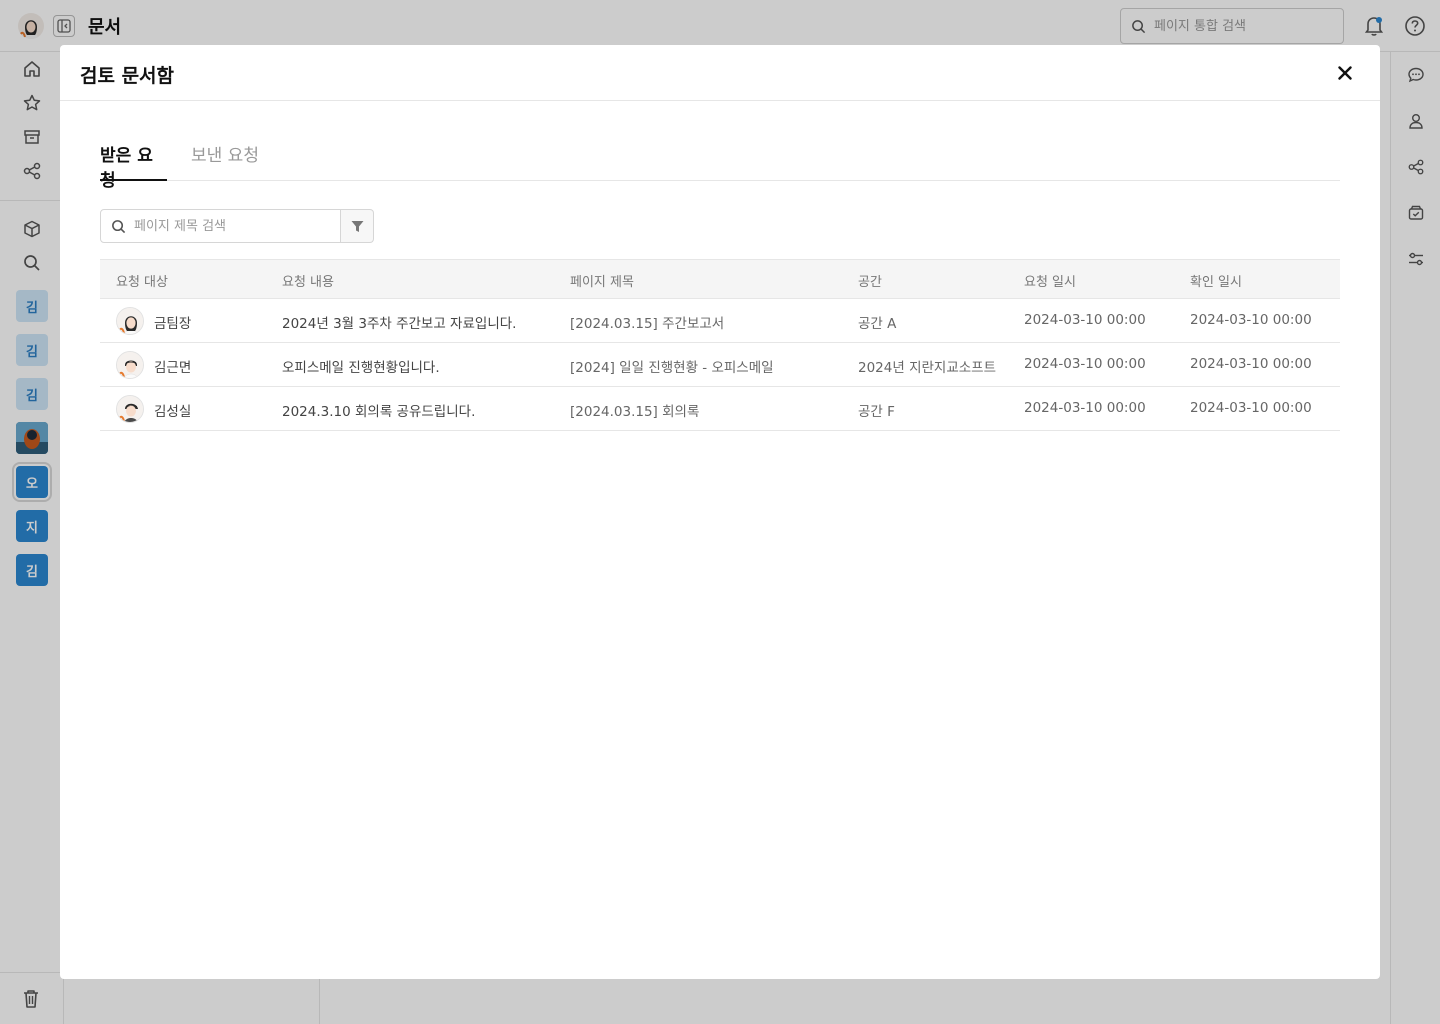  What do you see at coordinates (1050, 280) in the screenshot?
I see `column-header: 요청 일시` at bounding box center [1050, 280].